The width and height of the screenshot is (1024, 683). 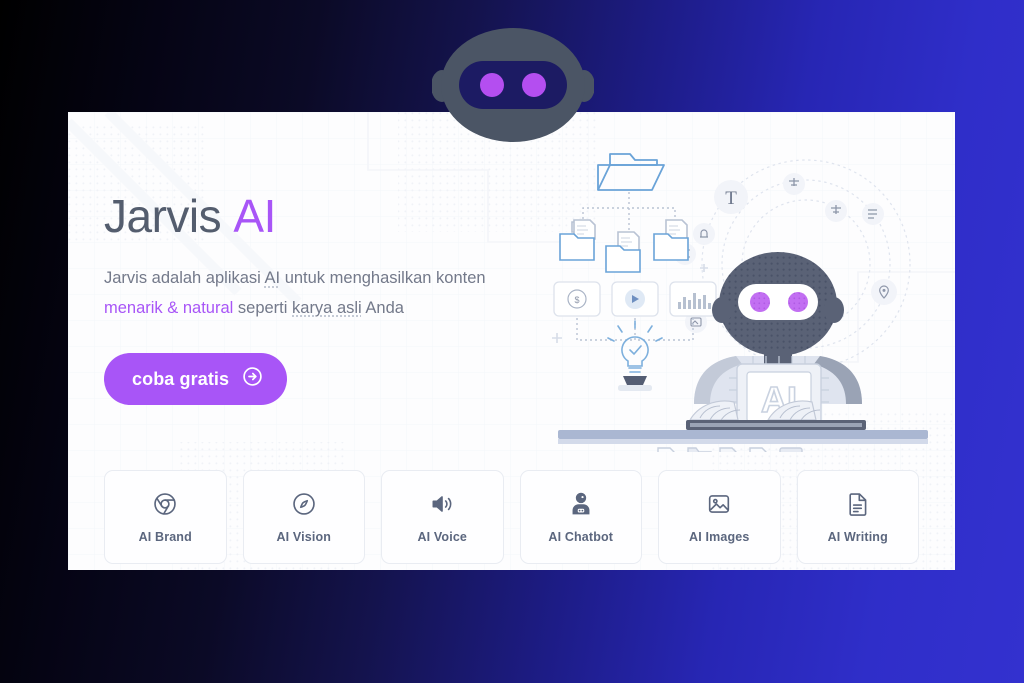 I want to click on image-picture-icon, so click(x=719, y=504).